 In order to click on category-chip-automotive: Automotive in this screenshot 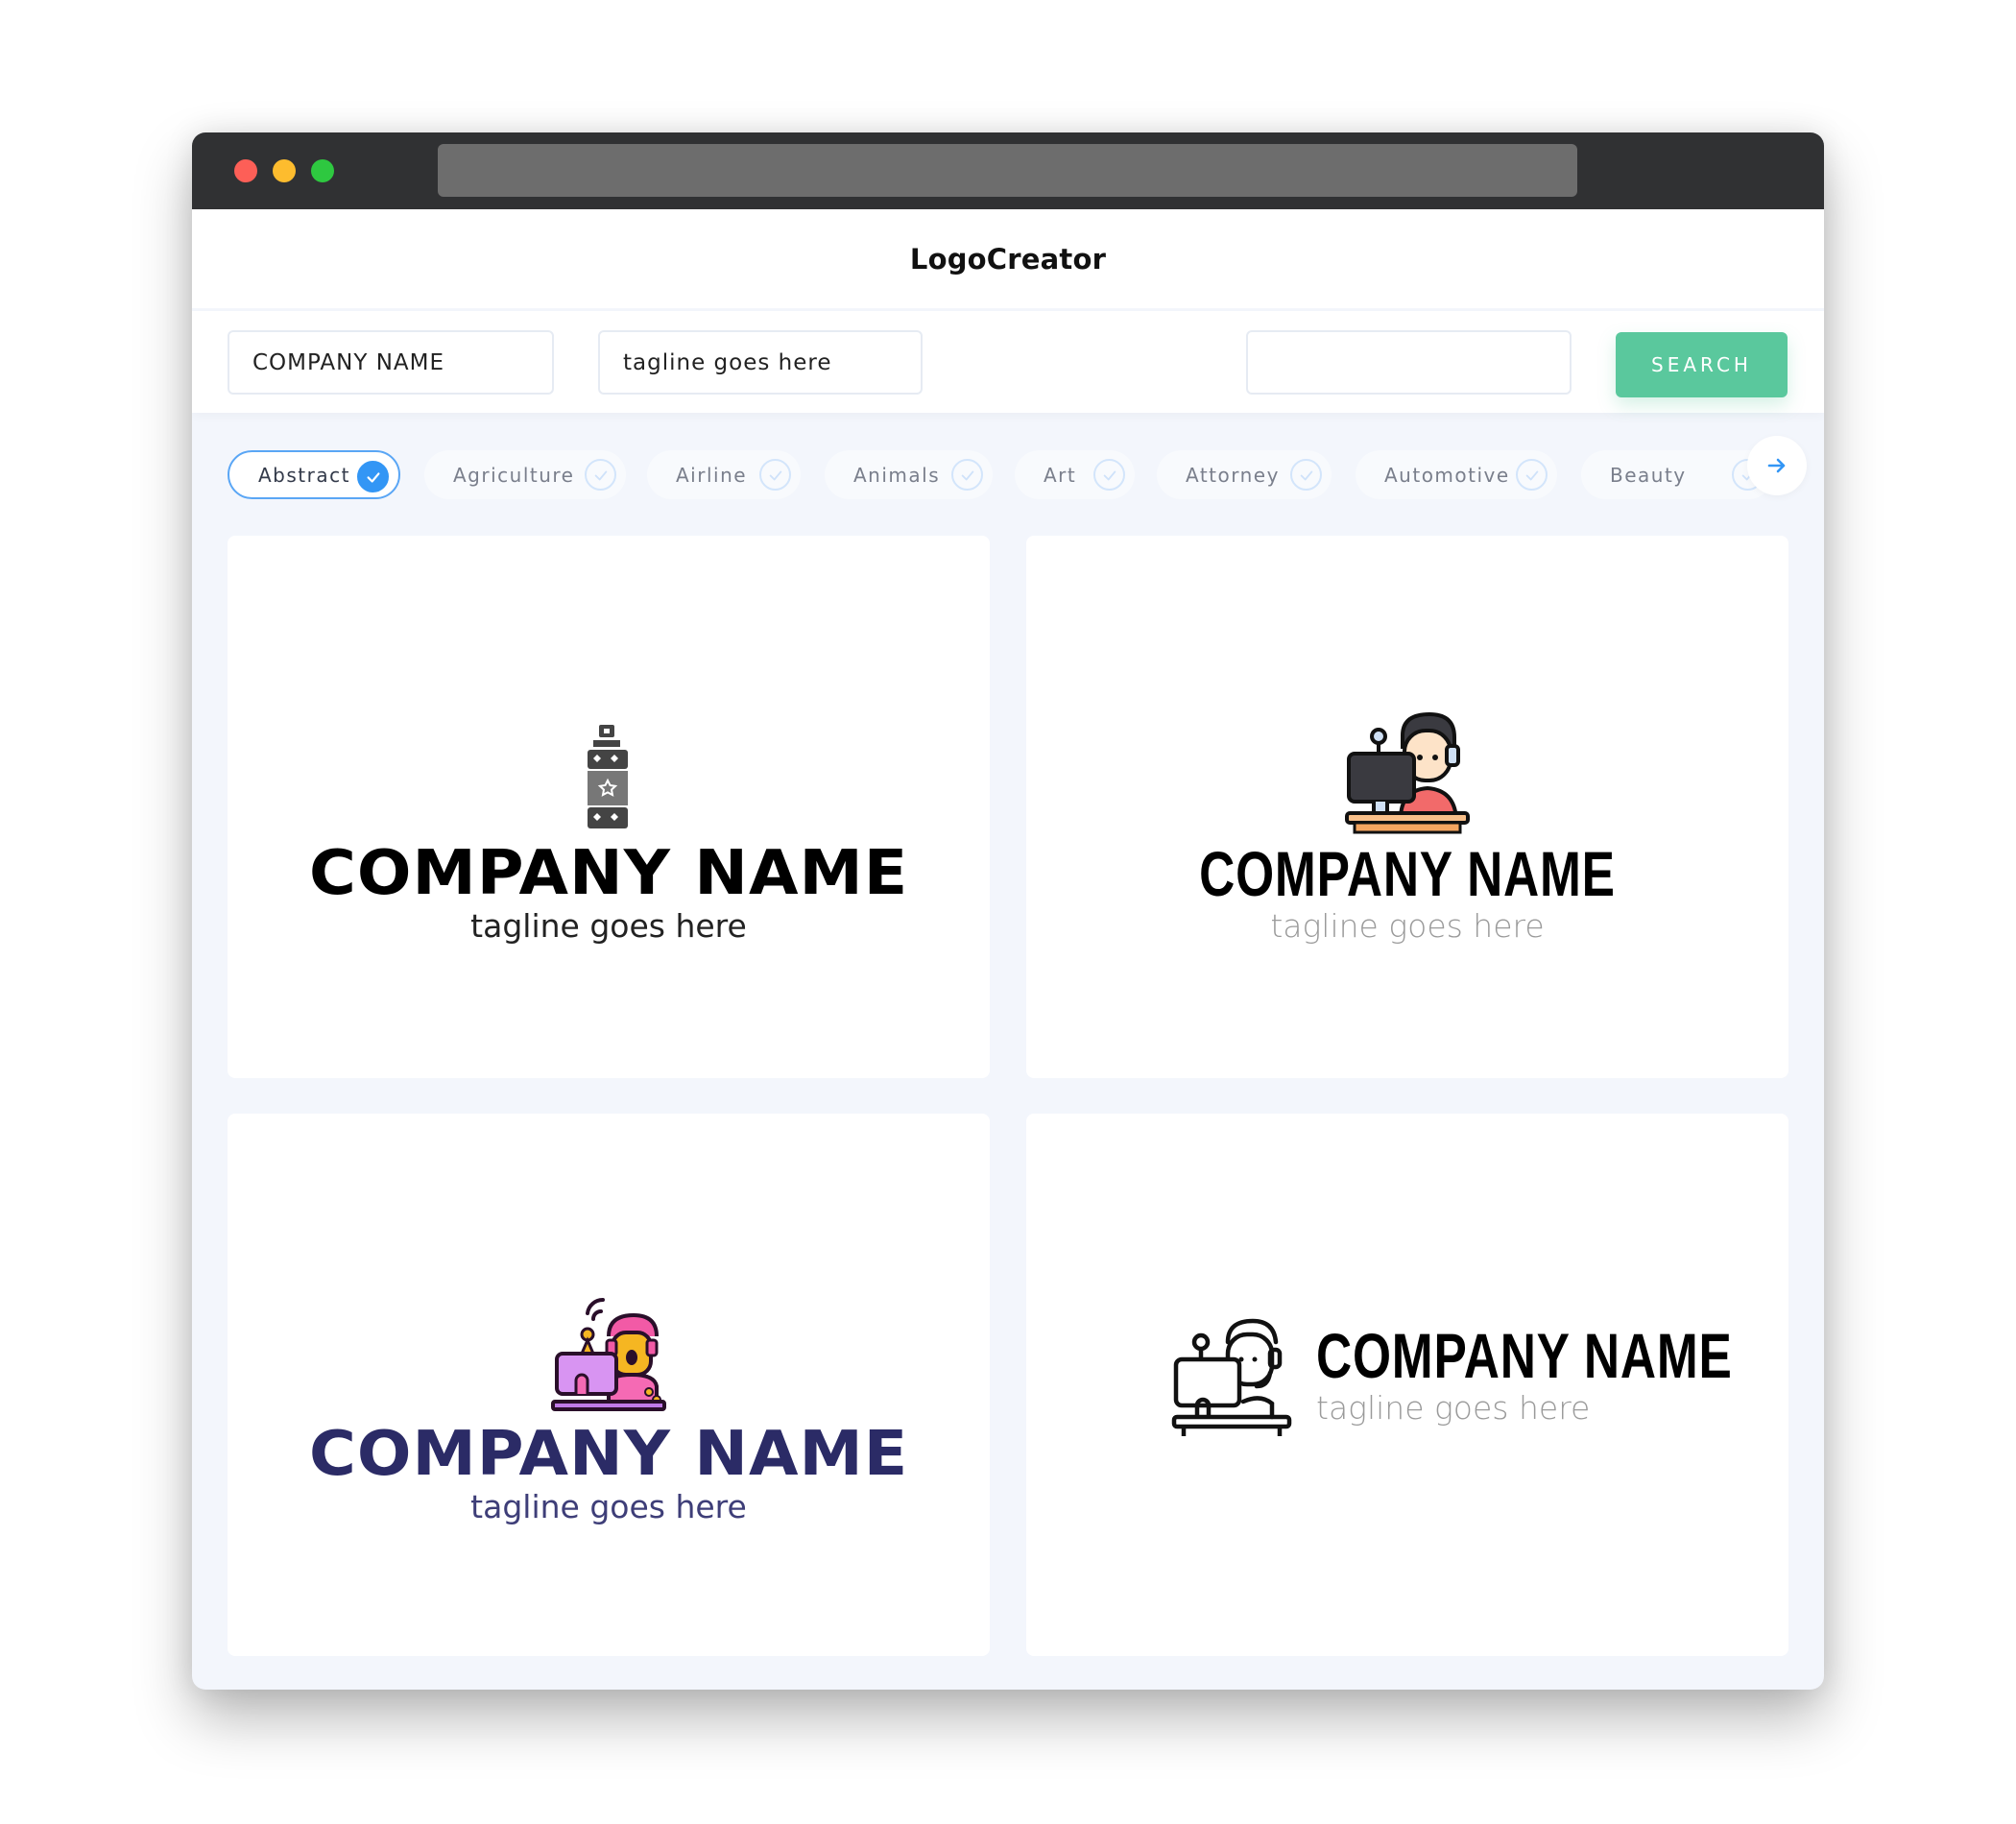, I will do `click(1456, 474)`.